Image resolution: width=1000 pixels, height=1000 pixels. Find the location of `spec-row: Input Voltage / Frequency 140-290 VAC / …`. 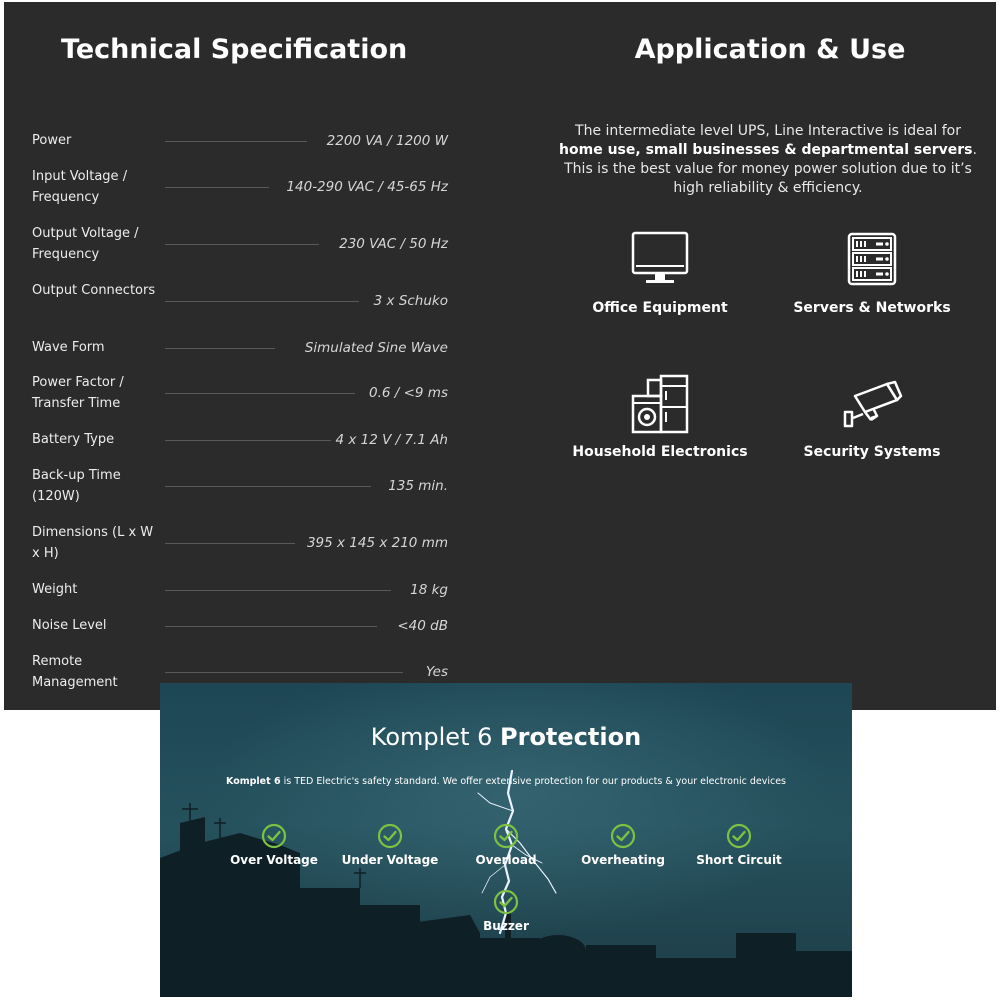

spec-row: Input Voltage / Frequency 140-290 VAC / … is located at coordinates (240, 187).